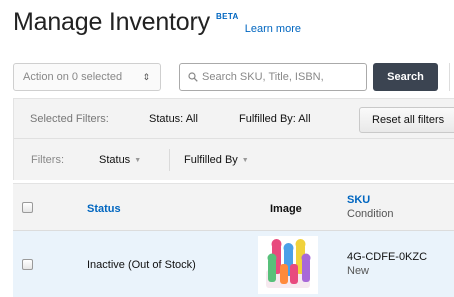  I want to click on search-icon, so click(193, 77).